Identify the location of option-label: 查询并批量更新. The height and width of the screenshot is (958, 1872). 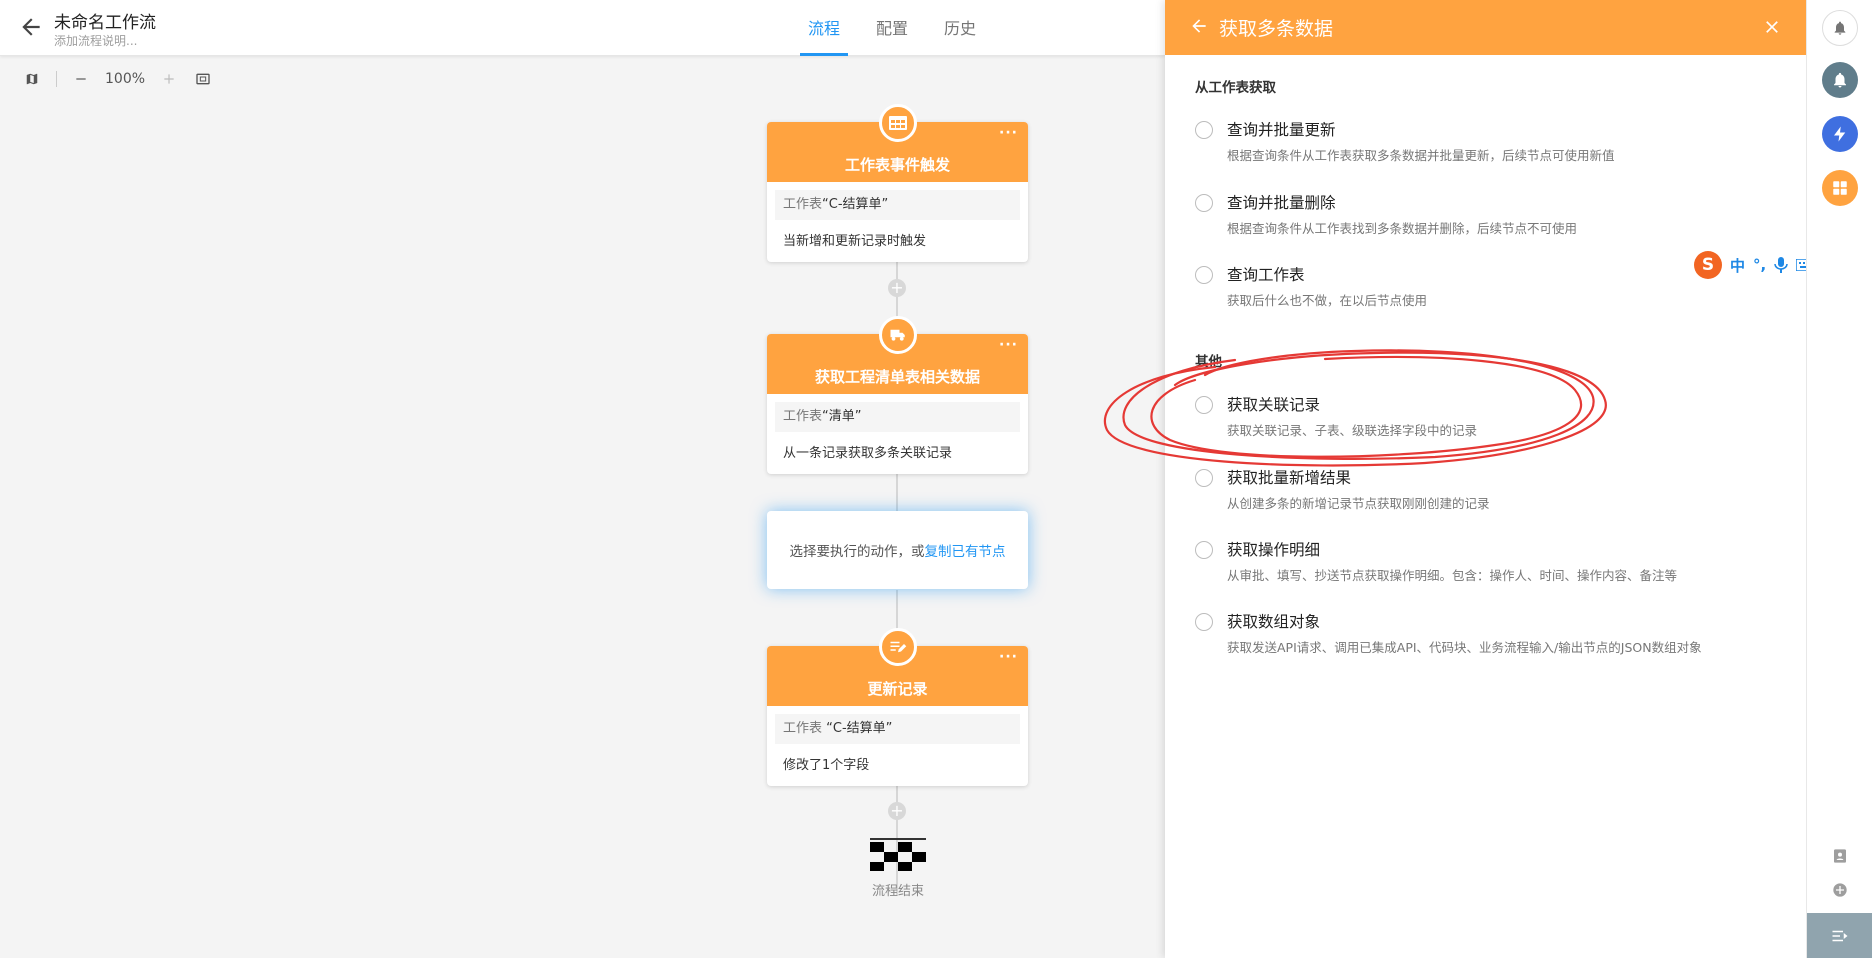
(1281, 130).